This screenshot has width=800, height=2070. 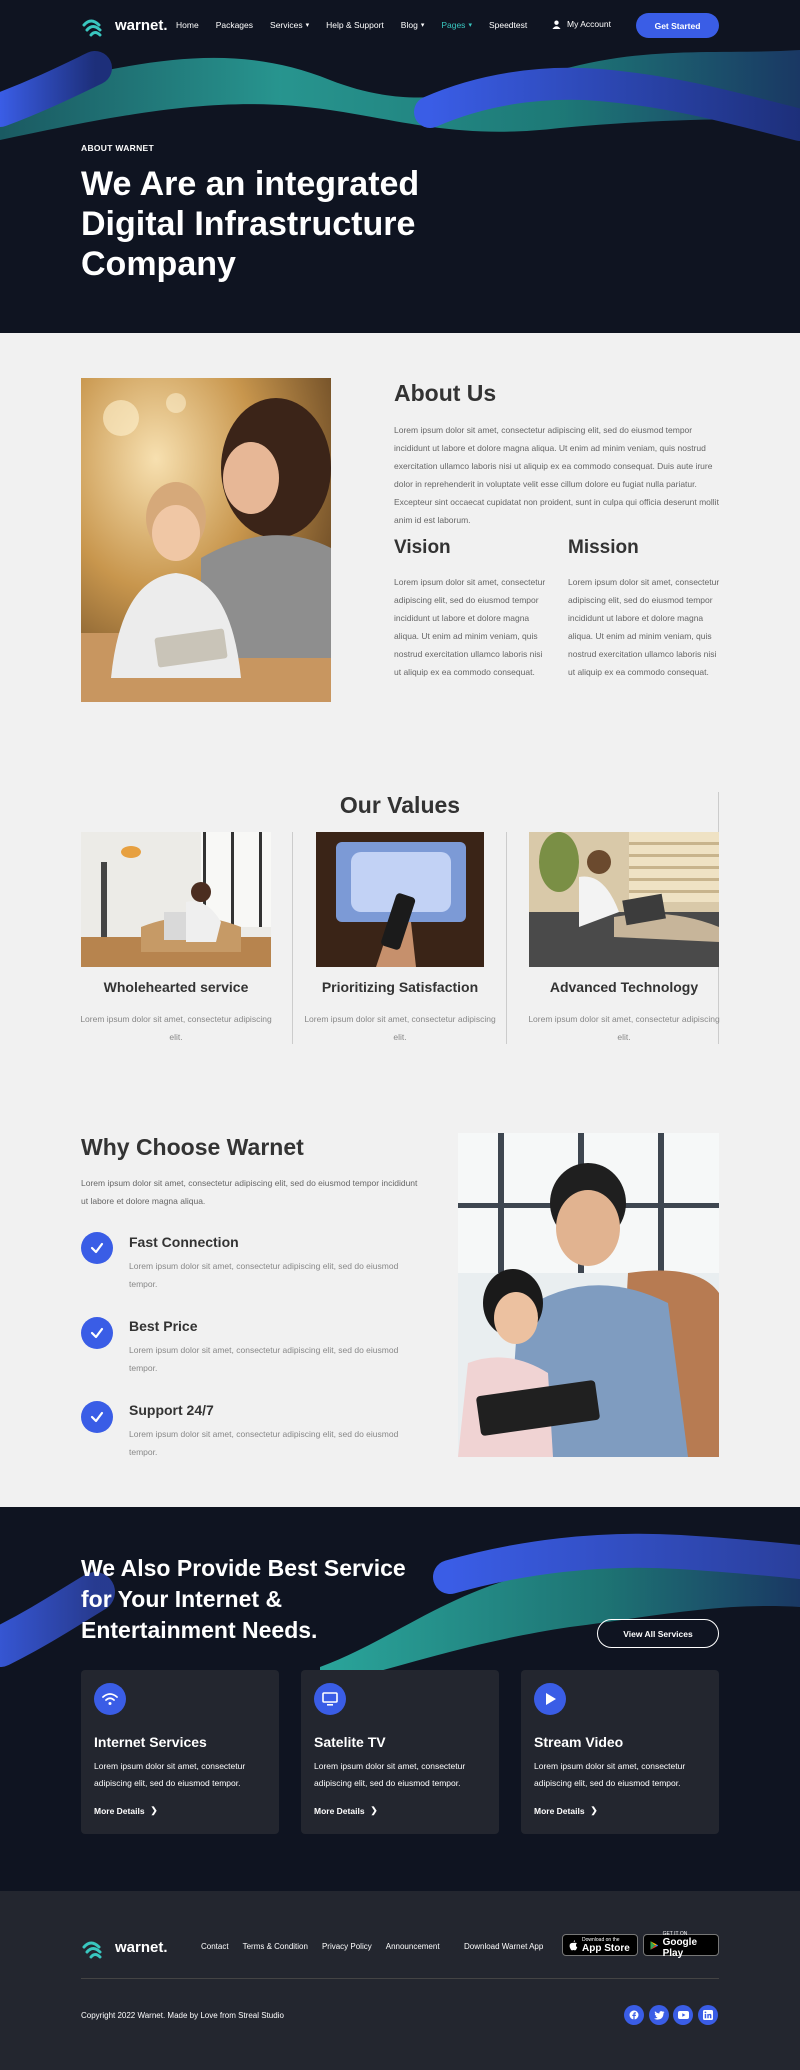 I want to click on values-title: Our Values, so click(x=400, y=805).